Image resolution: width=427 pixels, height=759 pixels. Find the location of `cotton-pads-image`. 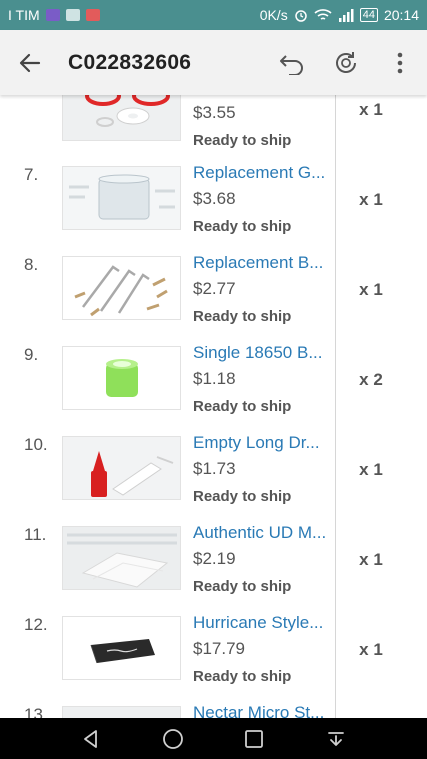

cotton-pads-image is located at coordinates (121, 558).